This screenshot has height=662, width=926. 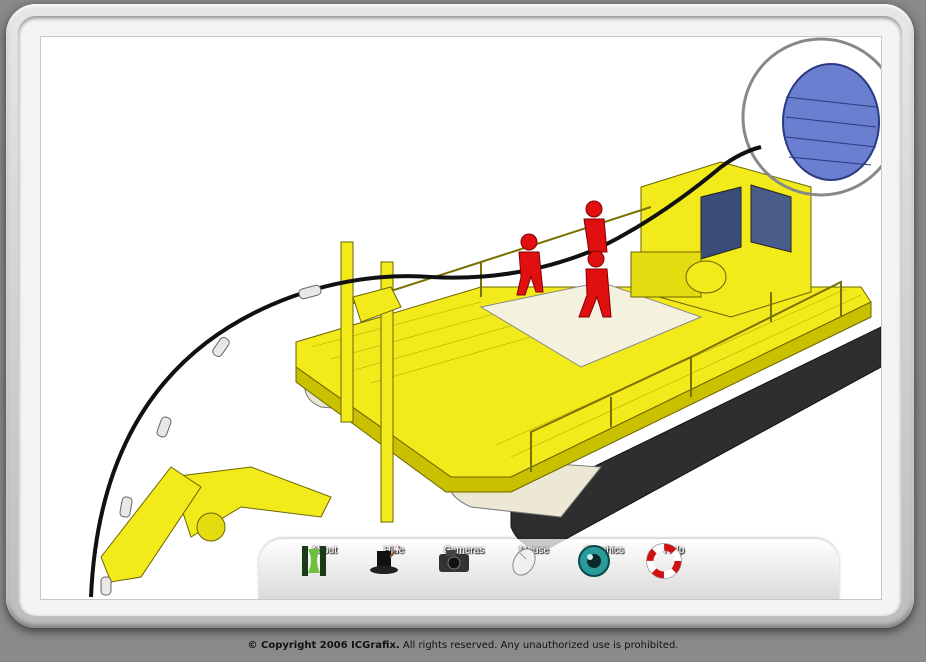 I want to click on help-button: Help, so click(x=674, y=571).